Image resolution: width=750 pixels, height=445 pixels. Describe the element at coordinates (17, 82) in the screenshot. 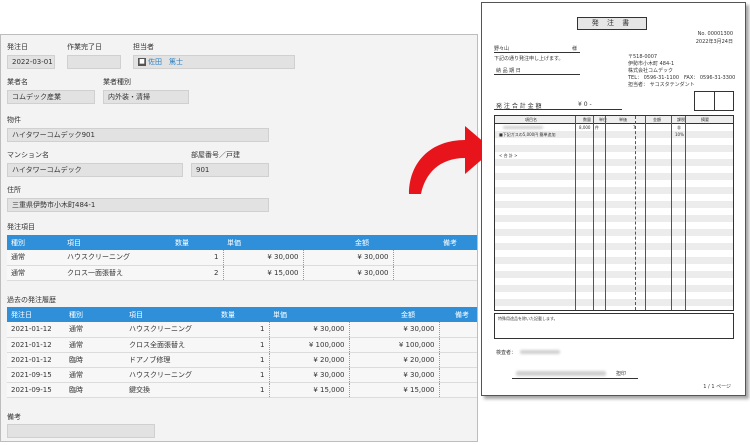

I see `vendor-label: 業者名` at that location.